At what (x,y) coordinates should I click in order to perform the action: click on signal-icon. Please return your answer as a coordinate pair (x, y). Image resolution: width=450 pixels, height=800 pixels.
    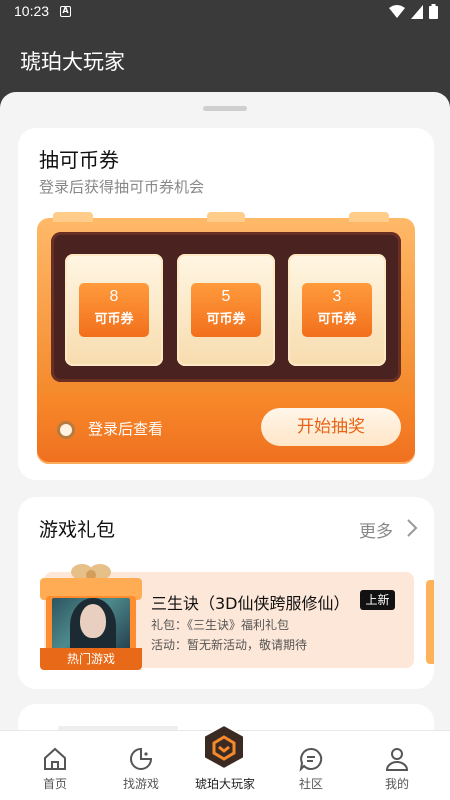
    Looking at the image, I should click on (417, 11).